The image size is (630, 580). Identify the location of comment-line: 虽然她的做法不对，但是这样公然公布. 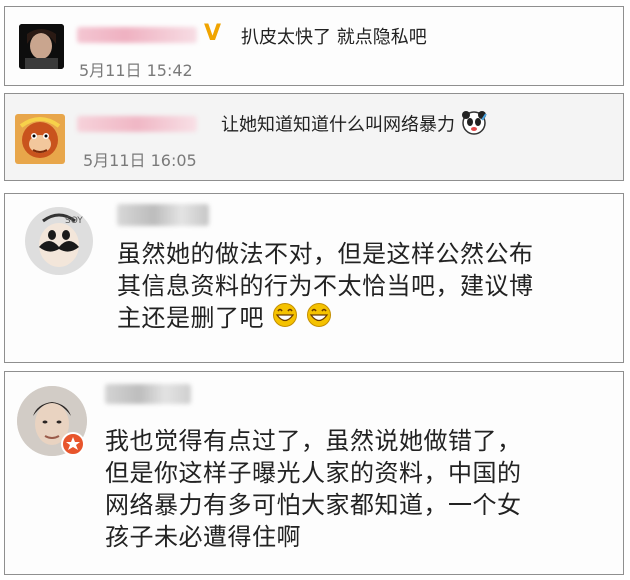
(325, 254).